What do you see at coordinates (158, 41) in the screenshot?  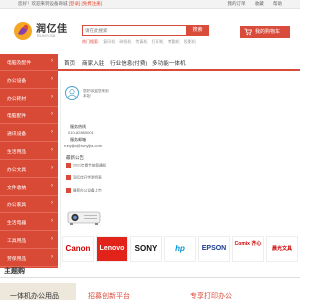 I see `hot-word: 打印机` at bounding box center [158, 41].